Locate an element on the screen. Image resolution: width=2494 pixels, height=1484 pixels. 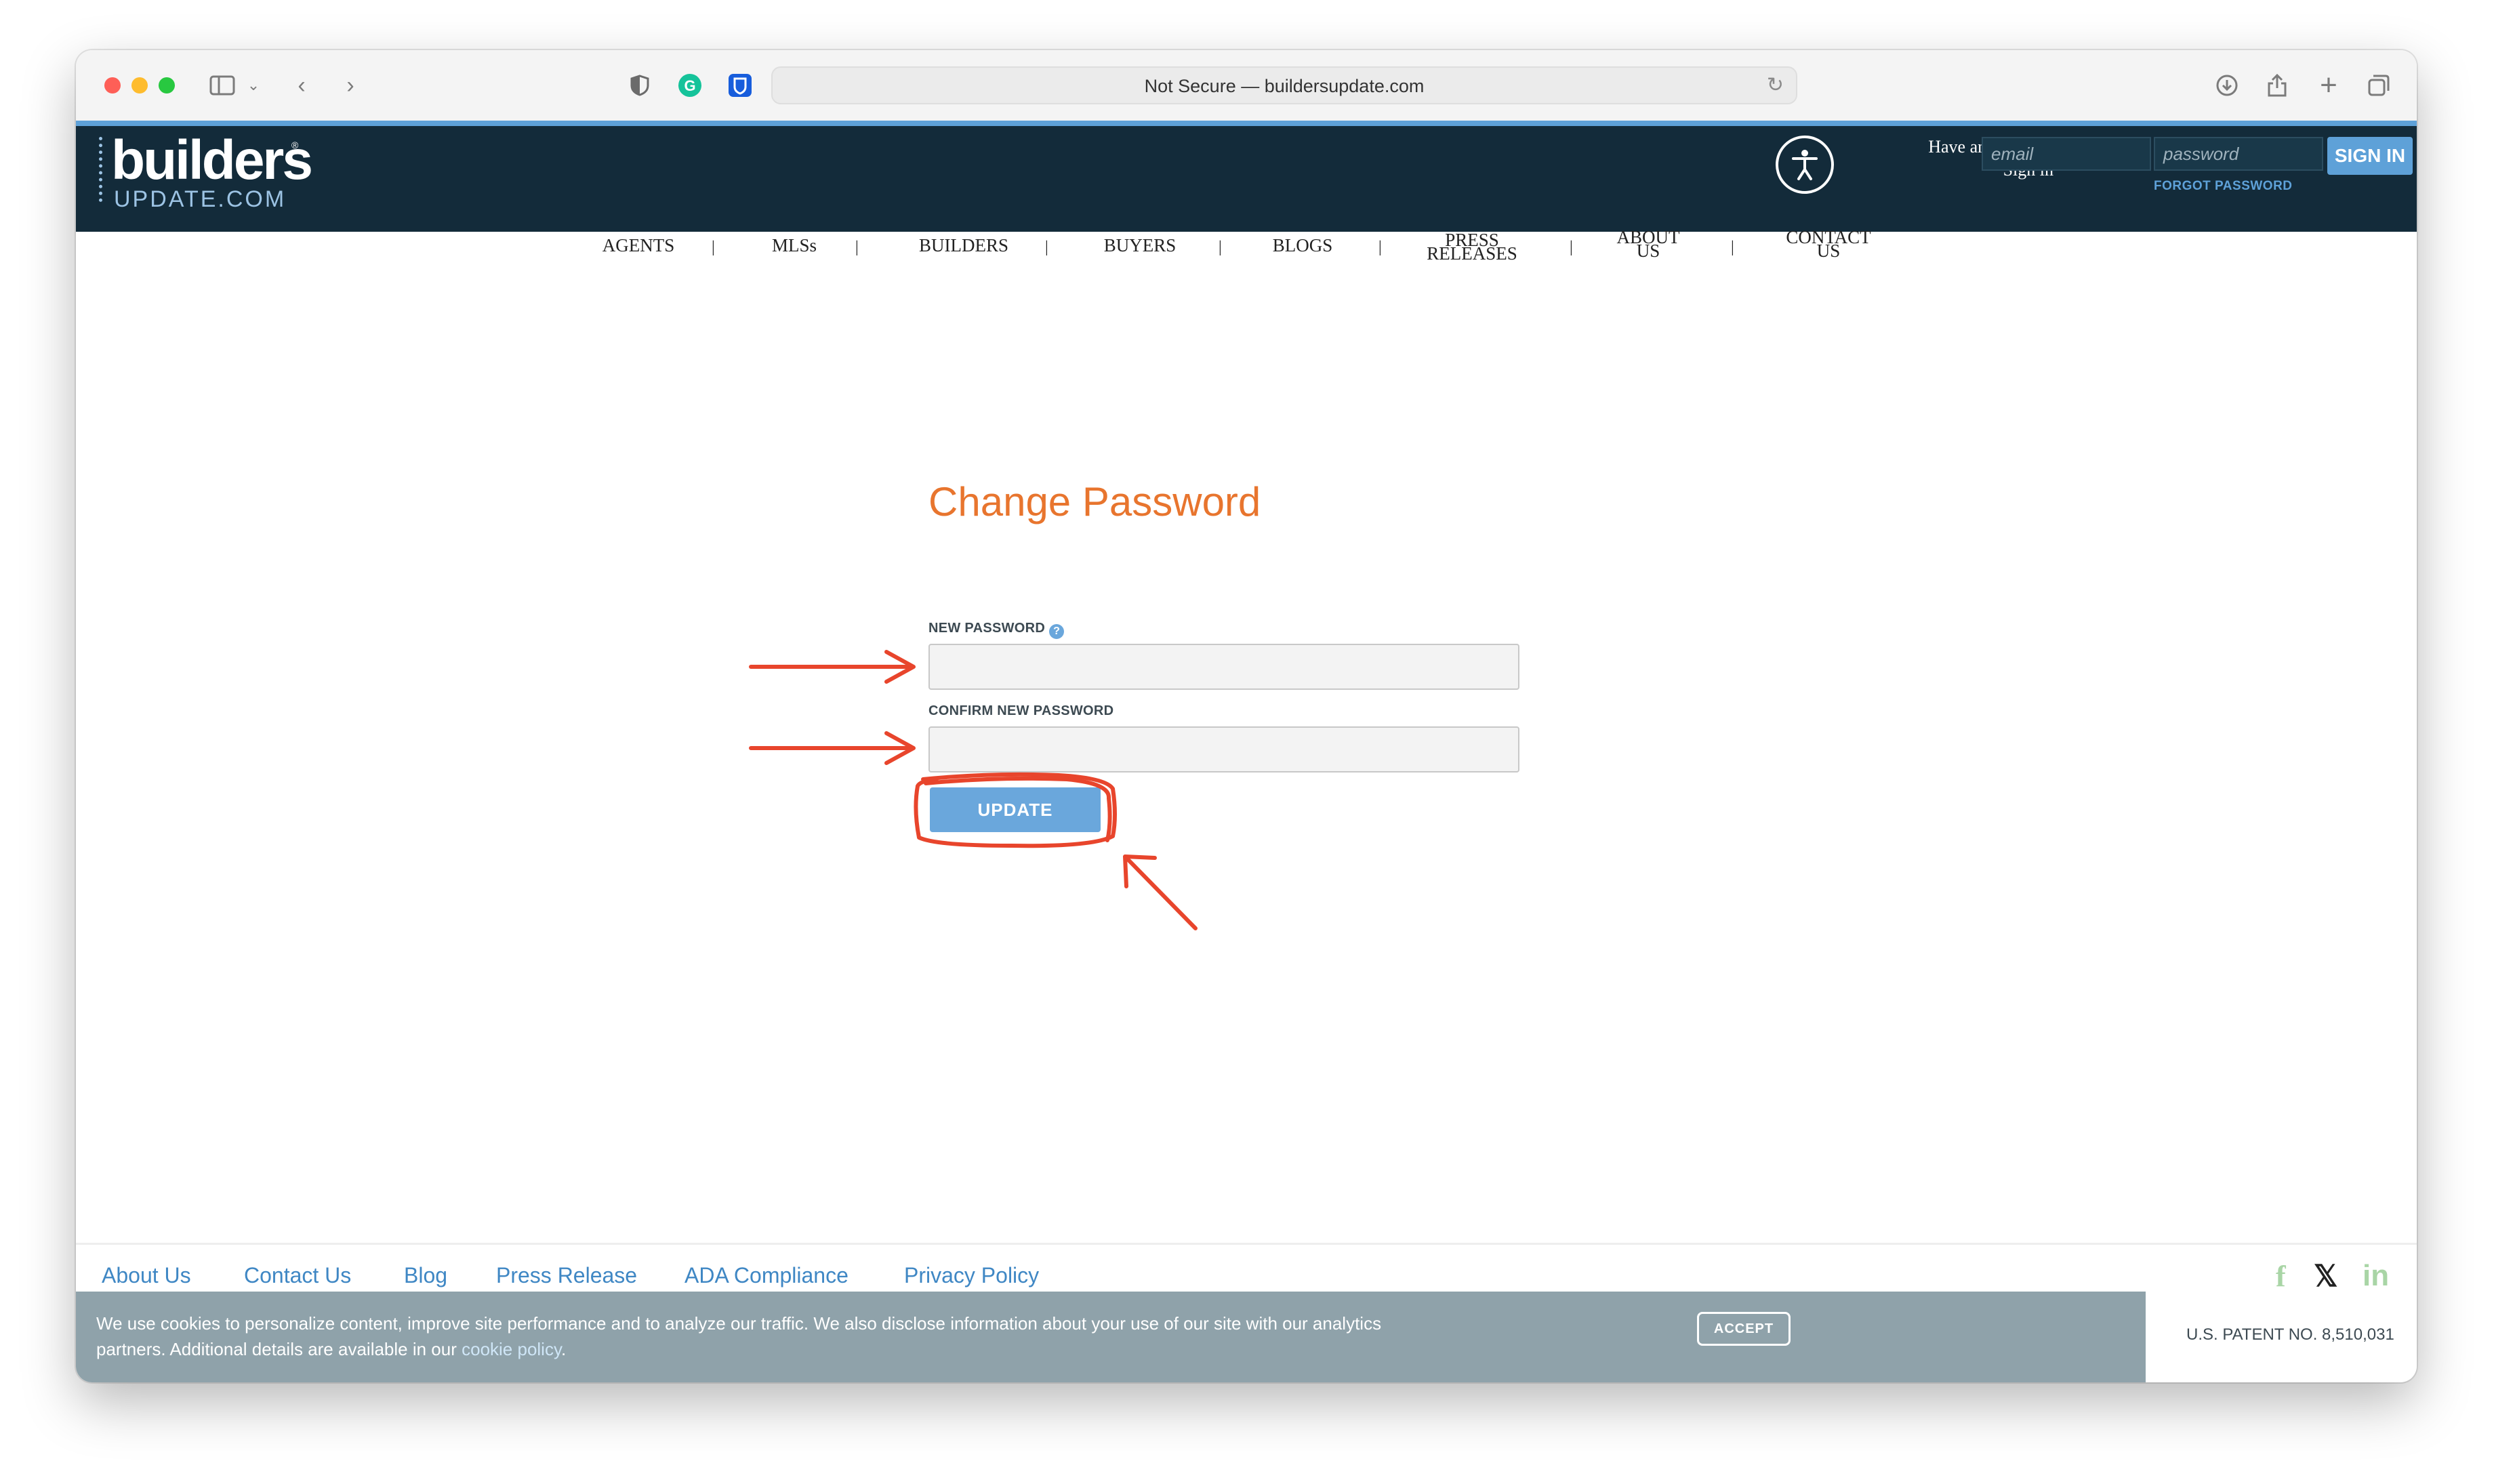
footer-link-contact-us: Contact Us is located at coordinates (297, 1275).